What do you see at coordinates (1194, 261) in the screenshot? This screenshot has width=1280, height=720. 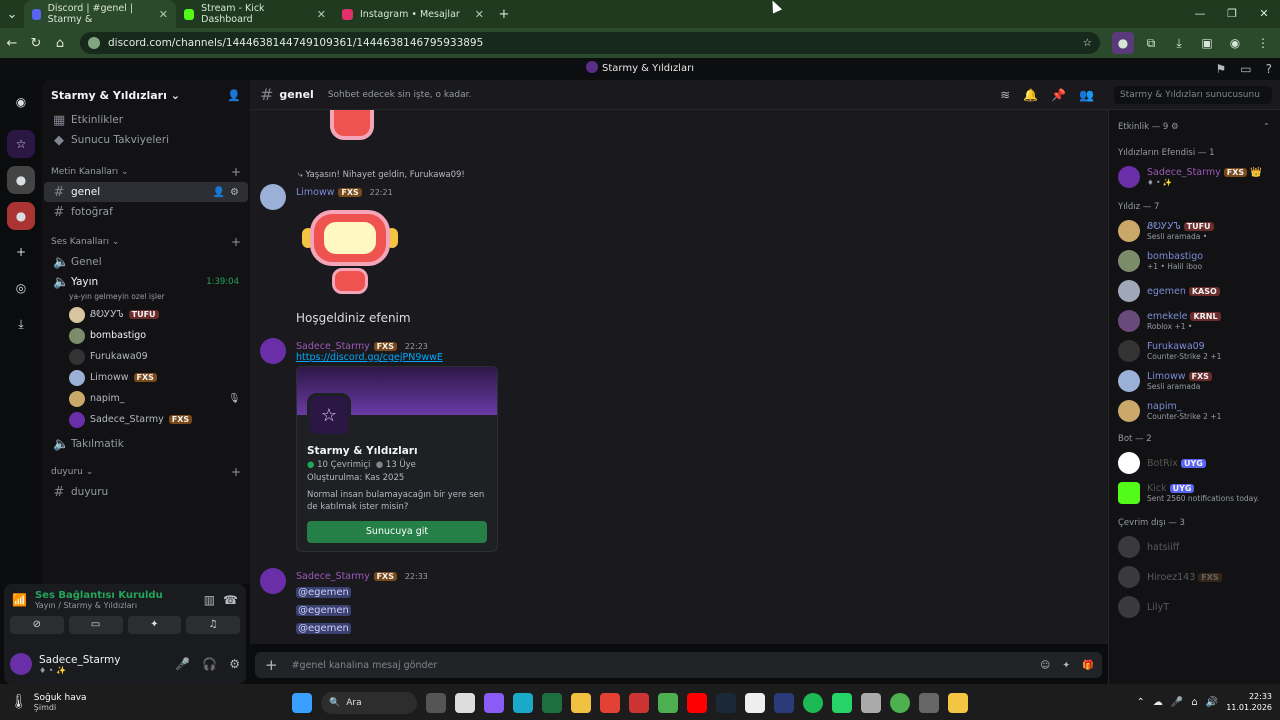 I see `member-item: bombastigo +1 • Halil iboo` at bounding box center [1194, 261].